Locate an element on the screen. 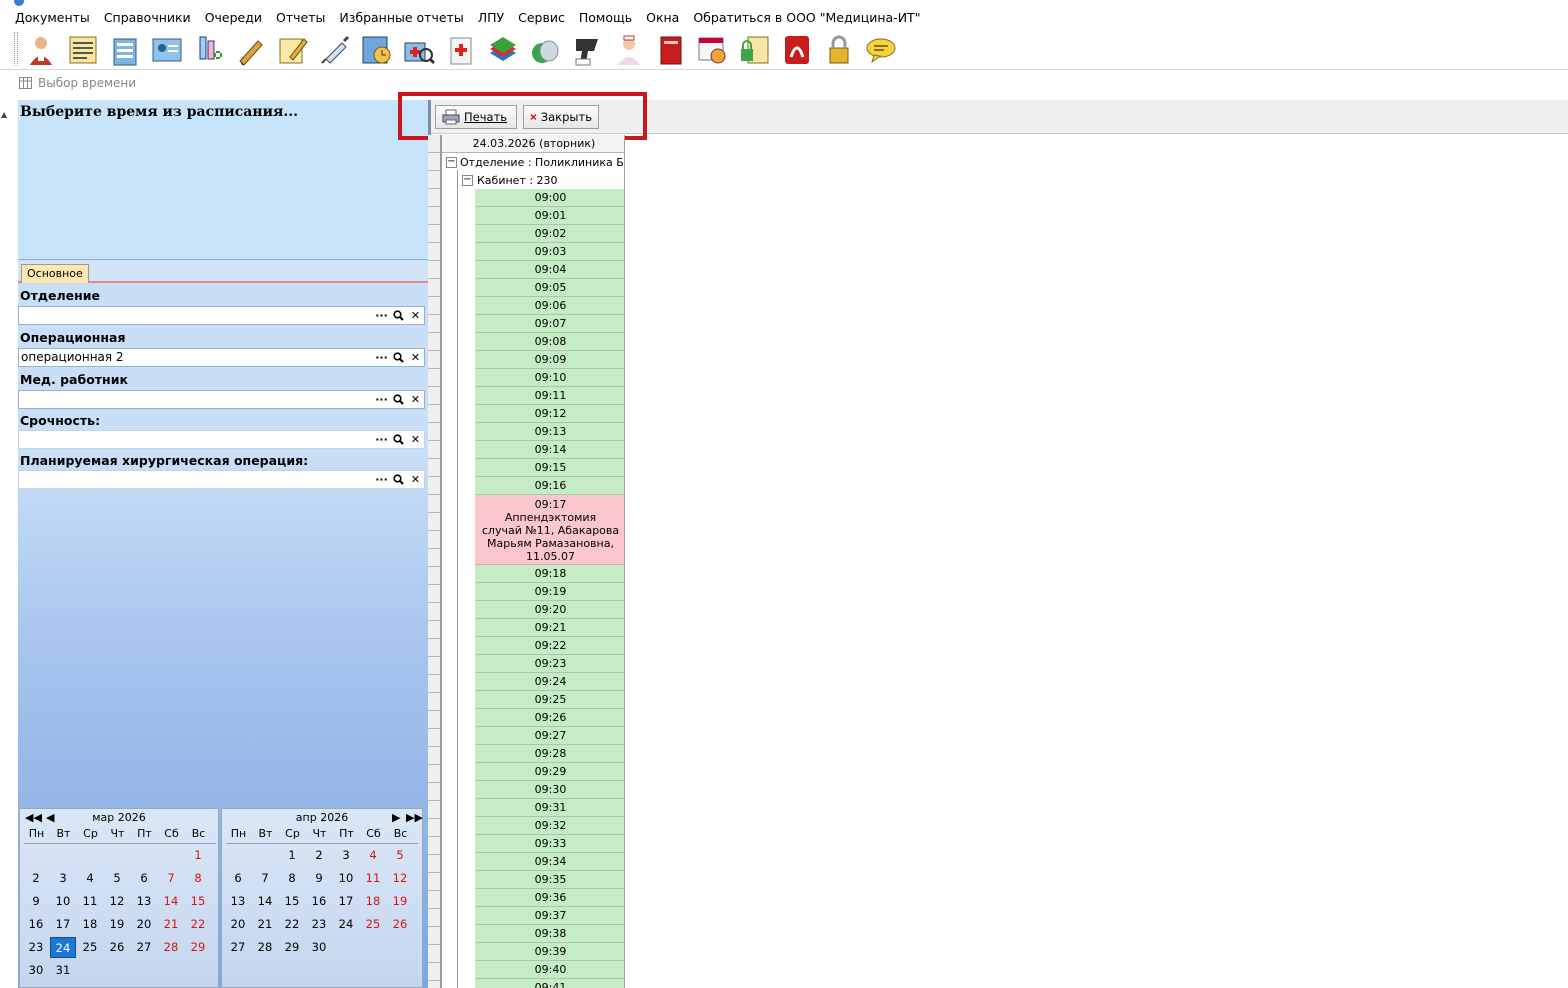 This screenshot has width=1568, height=988. acrobat-icon is located at coordinates (797, 50).